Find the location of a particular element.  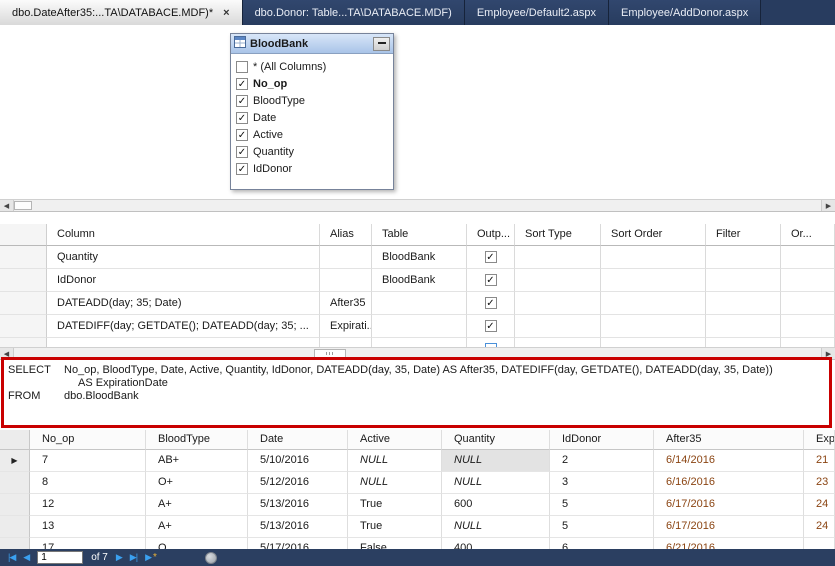

criteria-header-sort-order: Sort Order is located at coordinates (653, 235).